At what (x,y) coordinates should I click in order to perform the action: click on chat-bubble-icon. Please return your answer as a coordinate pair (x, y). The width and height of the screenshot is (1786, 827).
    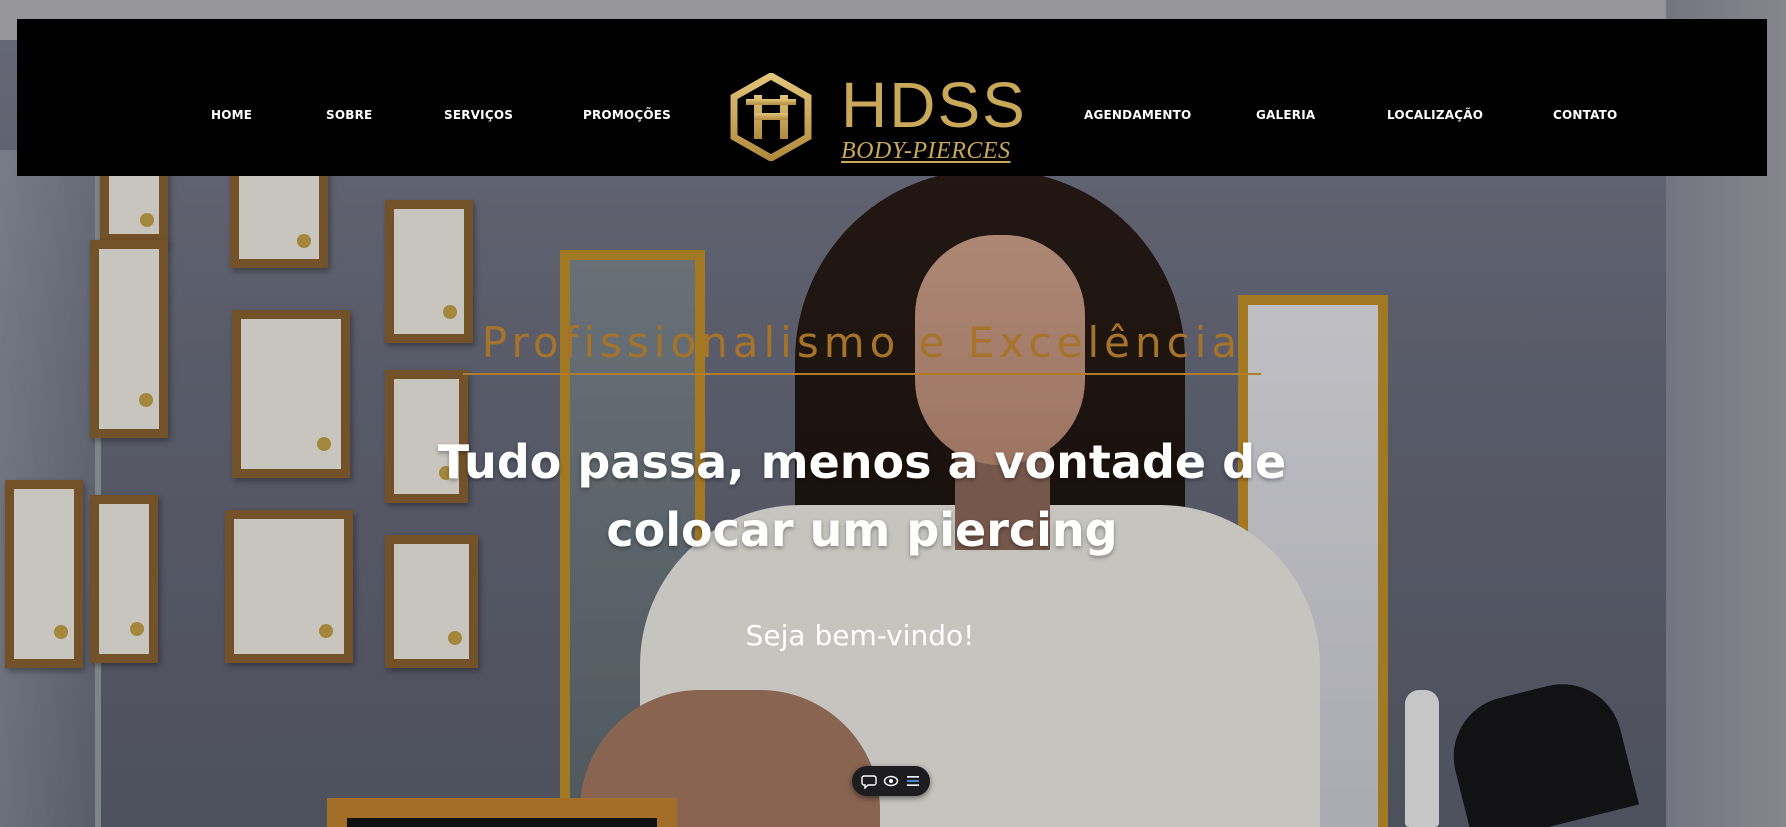
    Looking at the image, I should click on (869, 781).